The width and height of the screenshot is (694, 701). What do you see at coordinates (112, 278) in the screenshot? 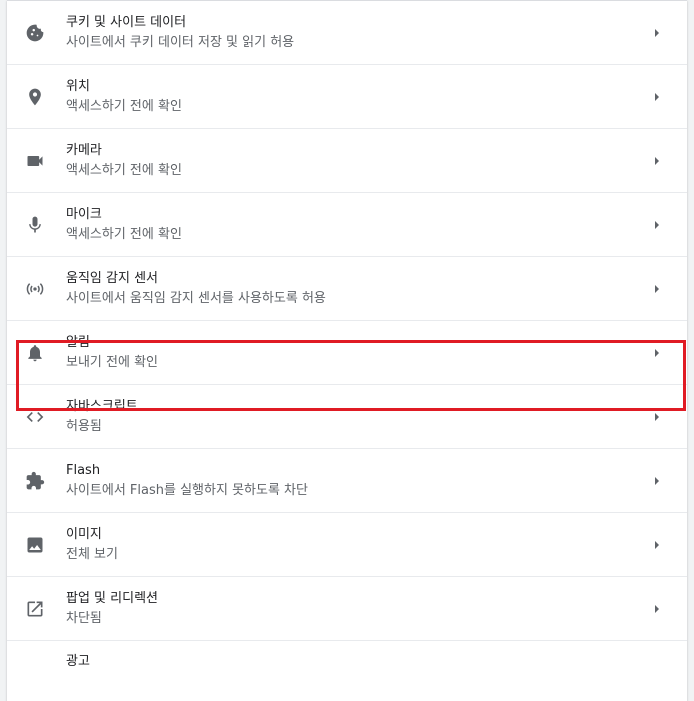
I see `setting-title: 움직임 감지 센서` at bounding box center [112, 278].